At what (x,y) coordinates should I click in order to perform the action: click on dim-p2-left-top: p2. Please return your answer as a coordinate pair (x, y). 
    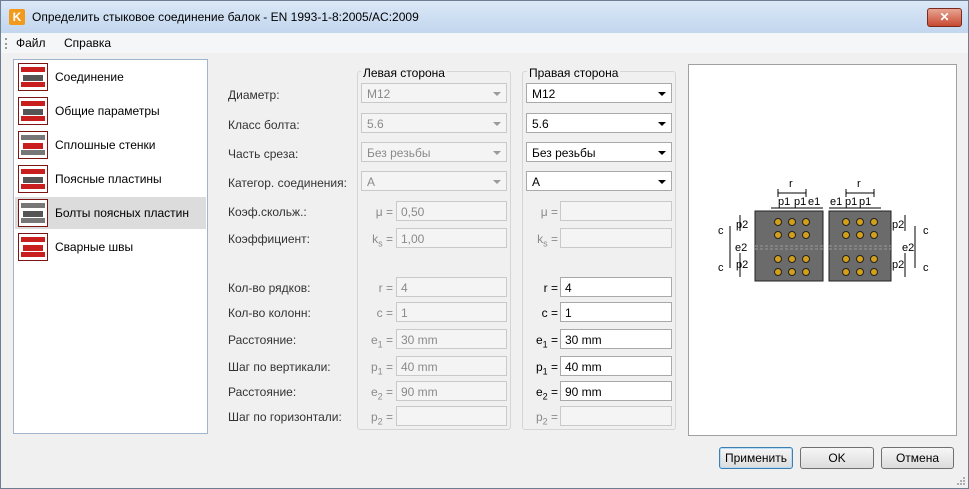
    Looking at the image, I should click on (742, 225).